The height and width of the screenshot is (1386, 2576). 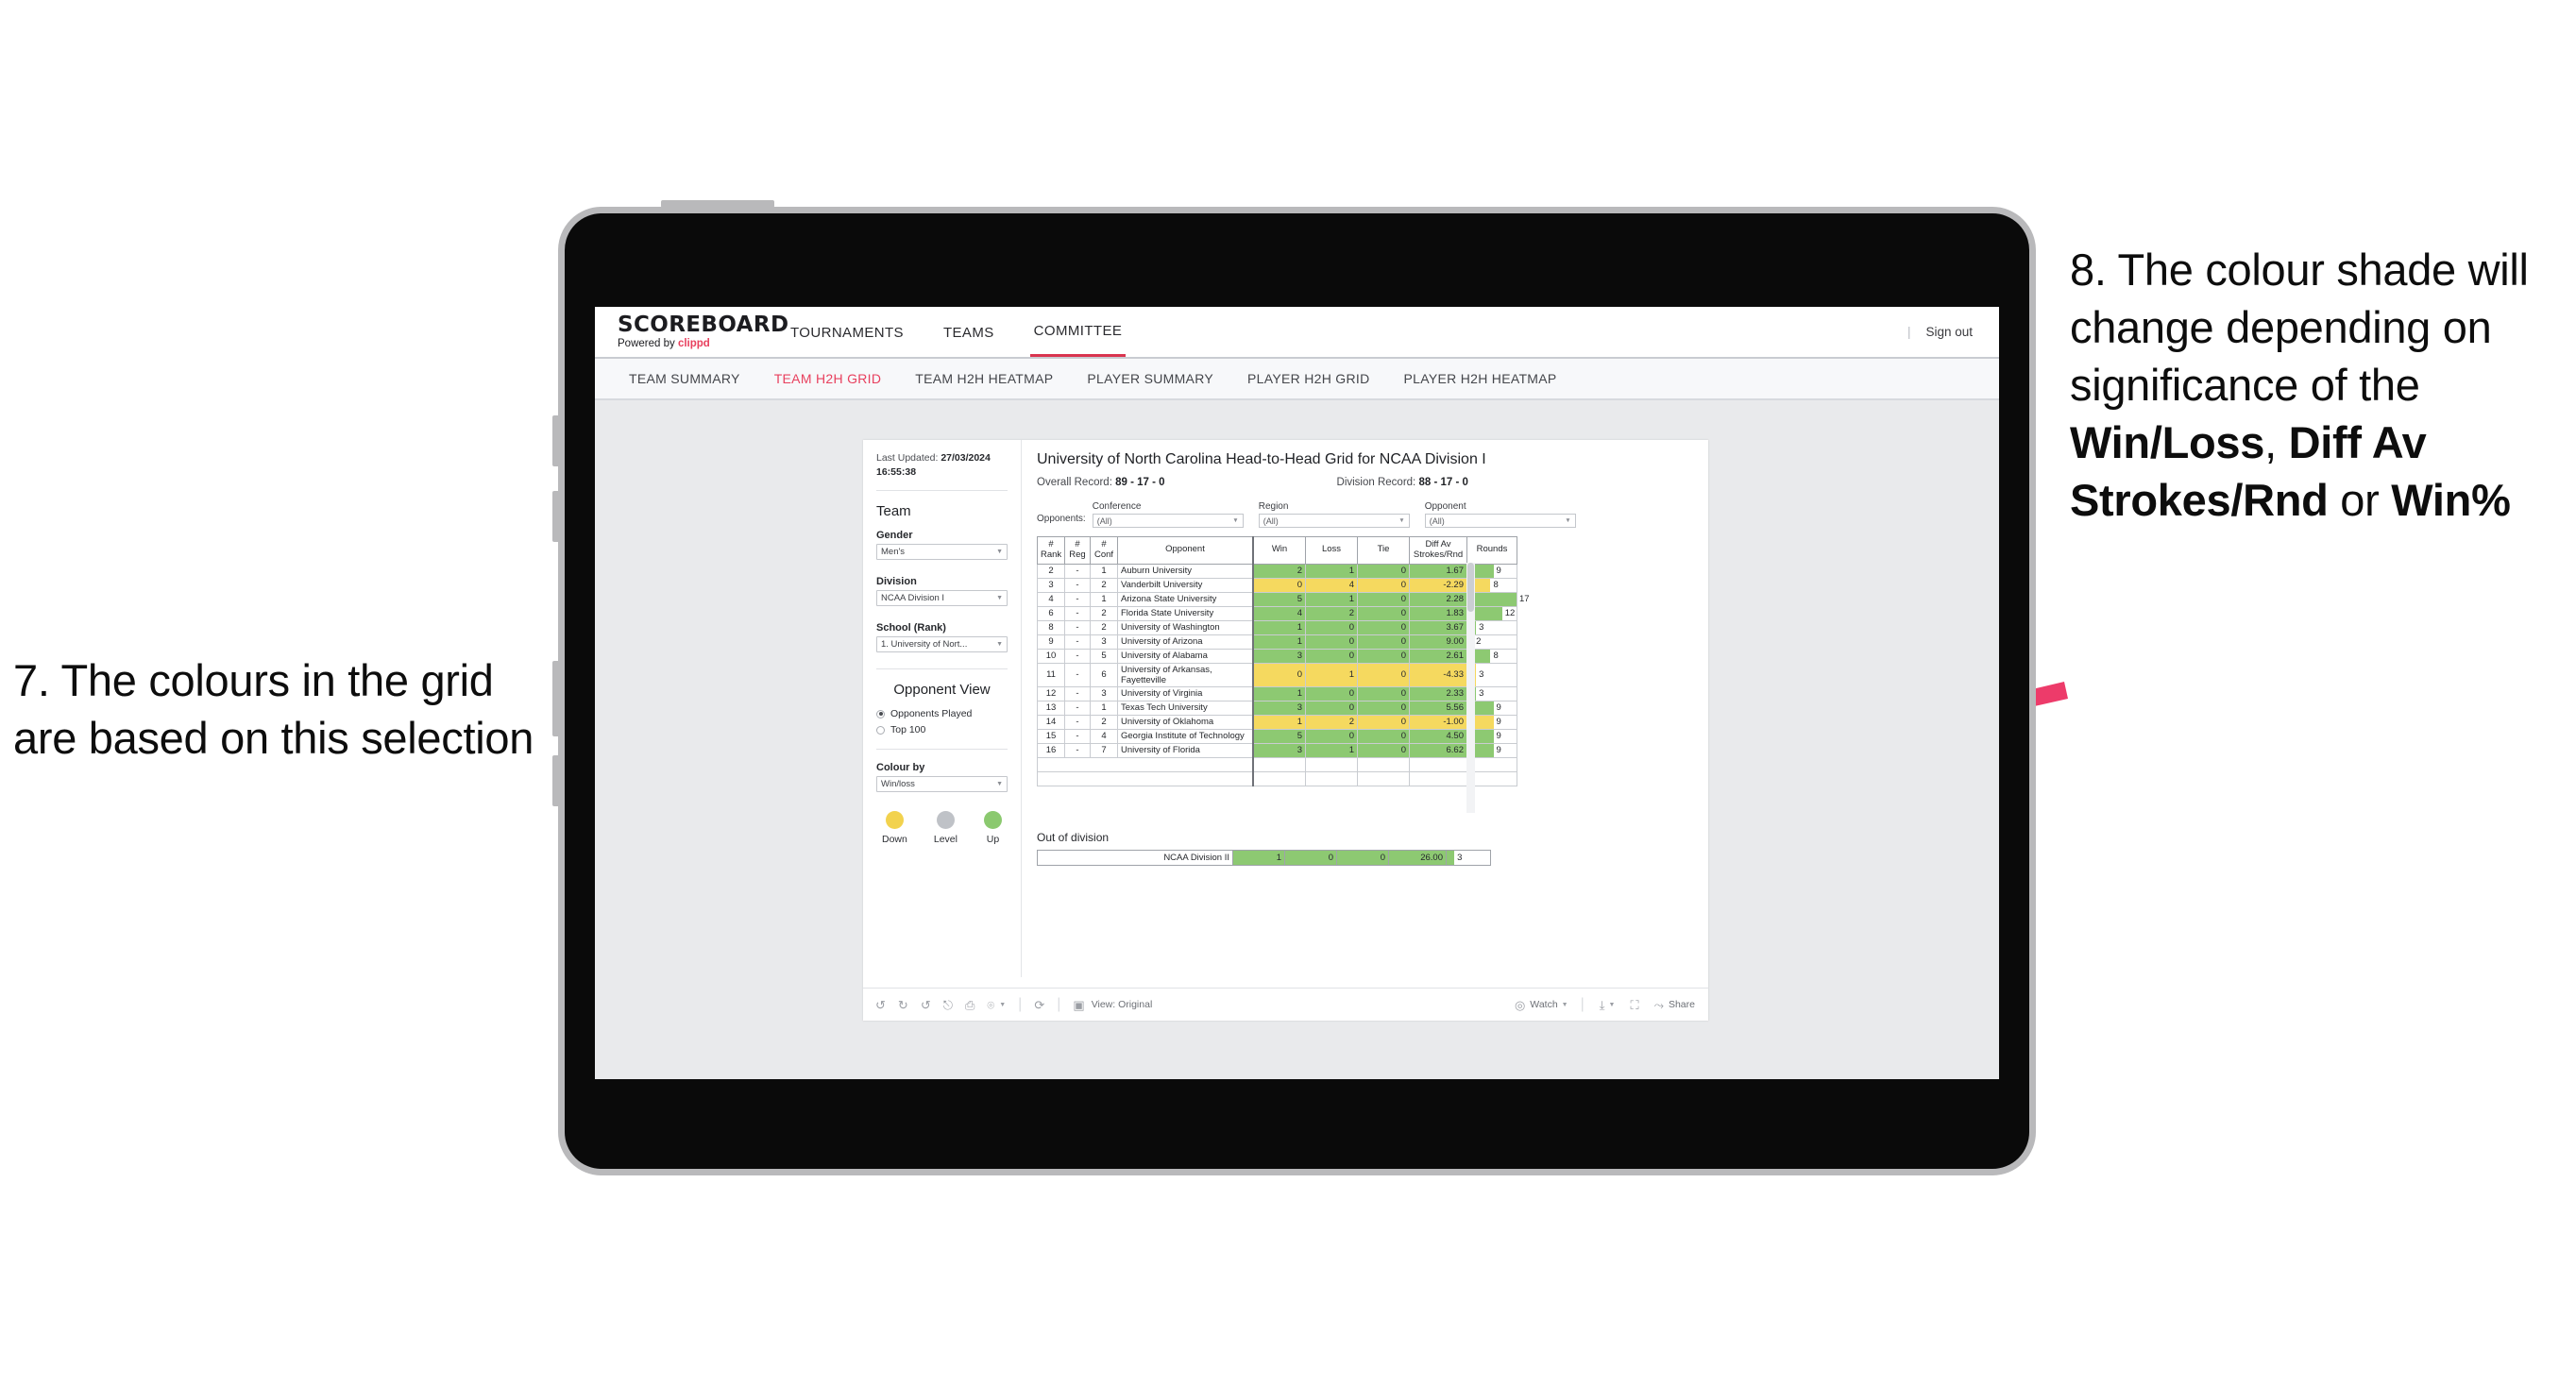 I want to click on cell-loss: 2, so click(x=1331, y=613).